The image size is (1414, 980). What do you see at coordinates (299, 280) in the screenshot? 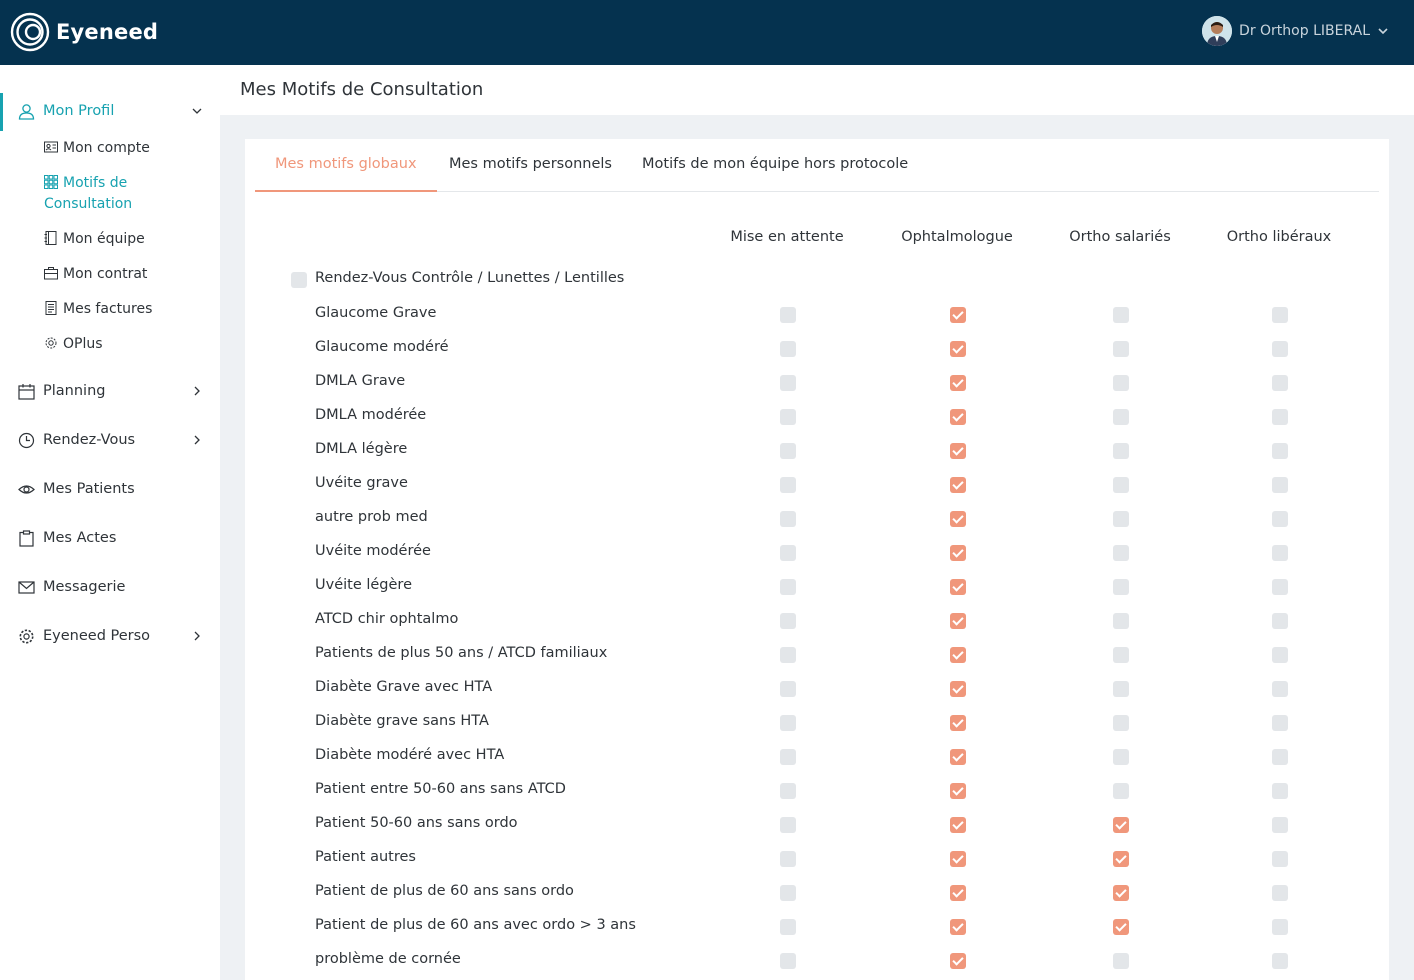
I see `group-checkbox` at bounding box center [299, 280].